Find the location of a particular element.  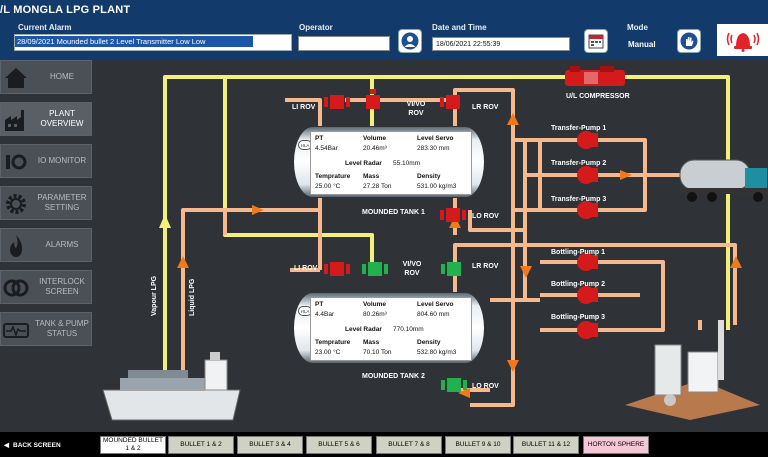

alarm-bell-icon is located at coordinates (742, 42).